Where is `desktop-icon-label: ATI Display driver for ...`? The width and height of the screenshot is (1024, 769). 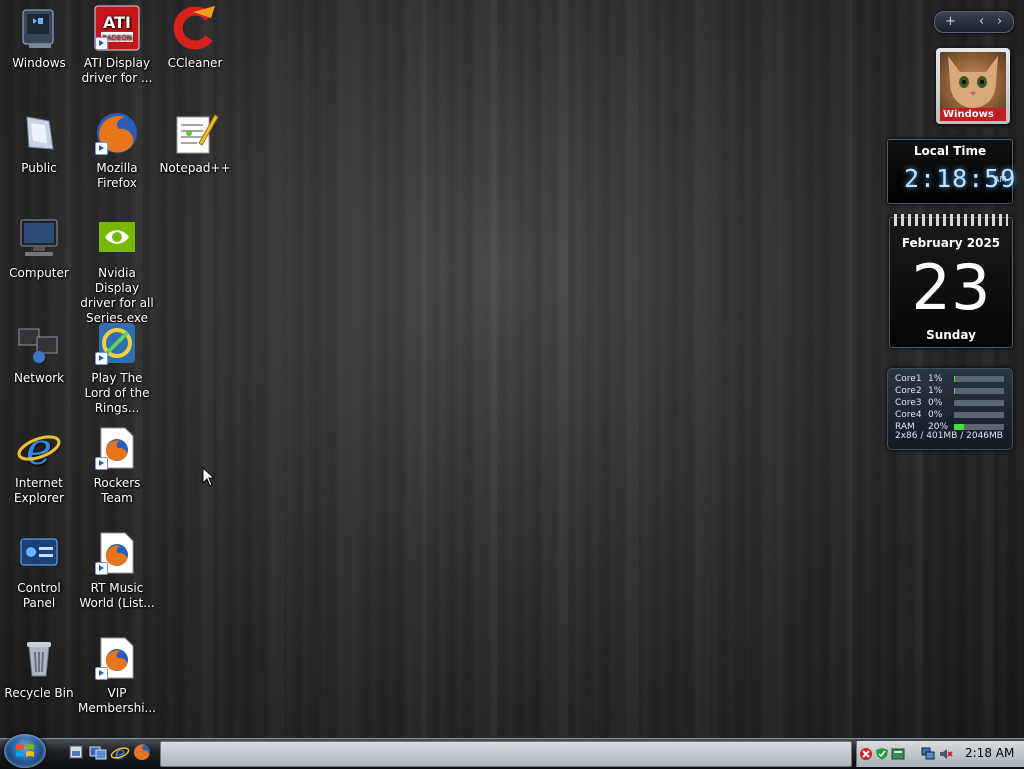 desktop-icon-label: ATI Display driver for ... is located at coordinates (117, 70).